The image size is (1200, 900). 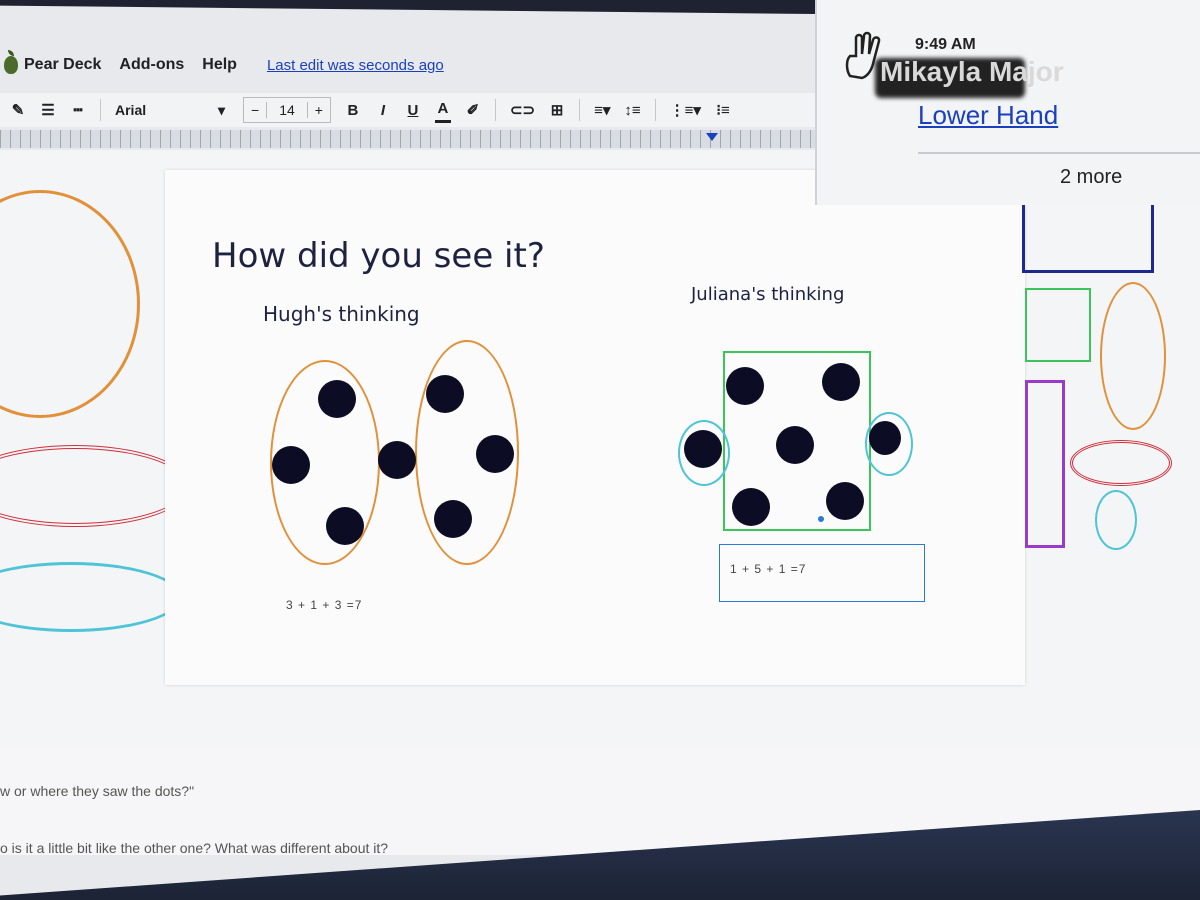 I want to click on font-size-input: 14, so click(x=287, y=110).